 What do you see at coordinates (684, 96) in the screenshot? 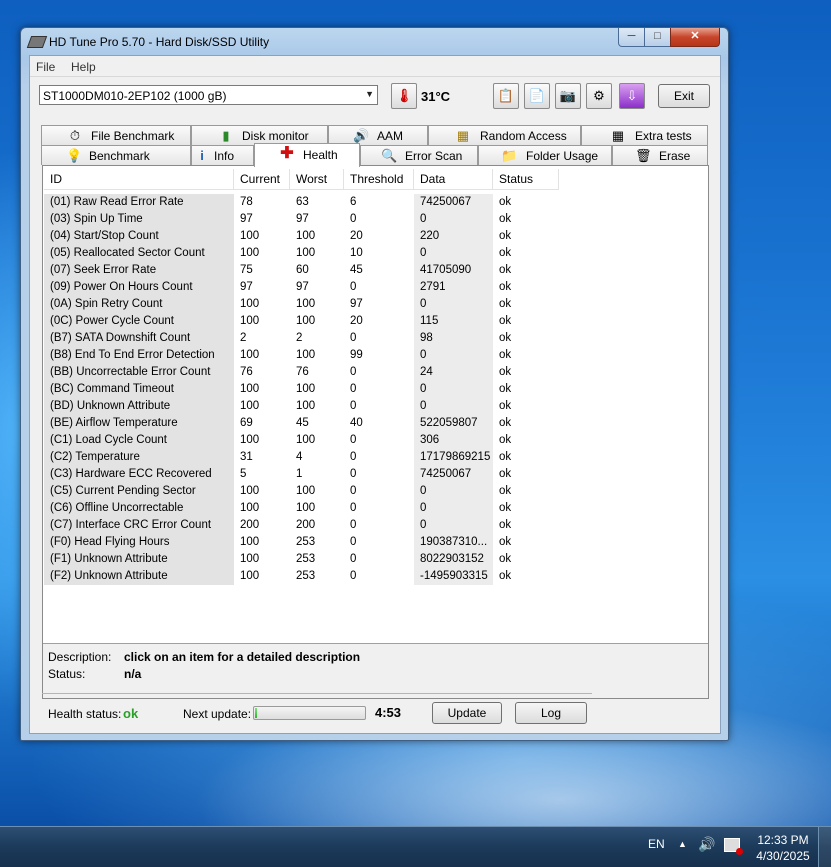
I see `exit-button: Exit` at bounding box center [684, 96].